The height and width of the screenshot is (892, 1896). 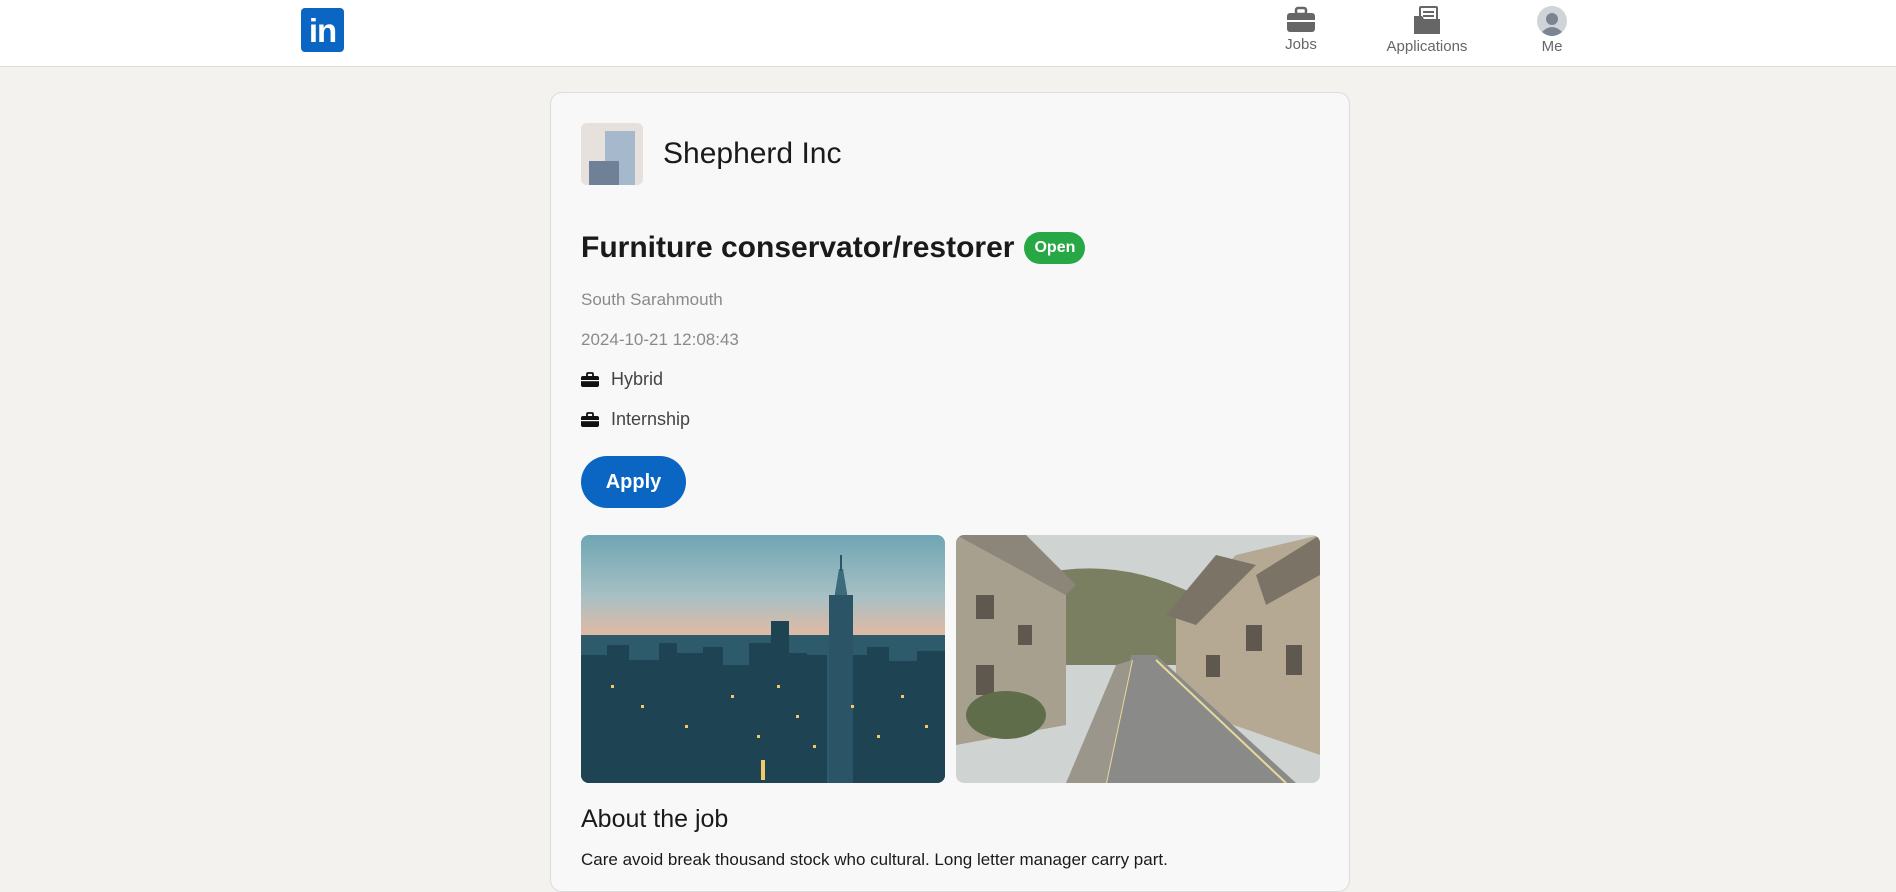 What do you see at coordinates (322, 30) in the screenshot?
I see `linkedin-logo: in` at bounding box center [322, 30].